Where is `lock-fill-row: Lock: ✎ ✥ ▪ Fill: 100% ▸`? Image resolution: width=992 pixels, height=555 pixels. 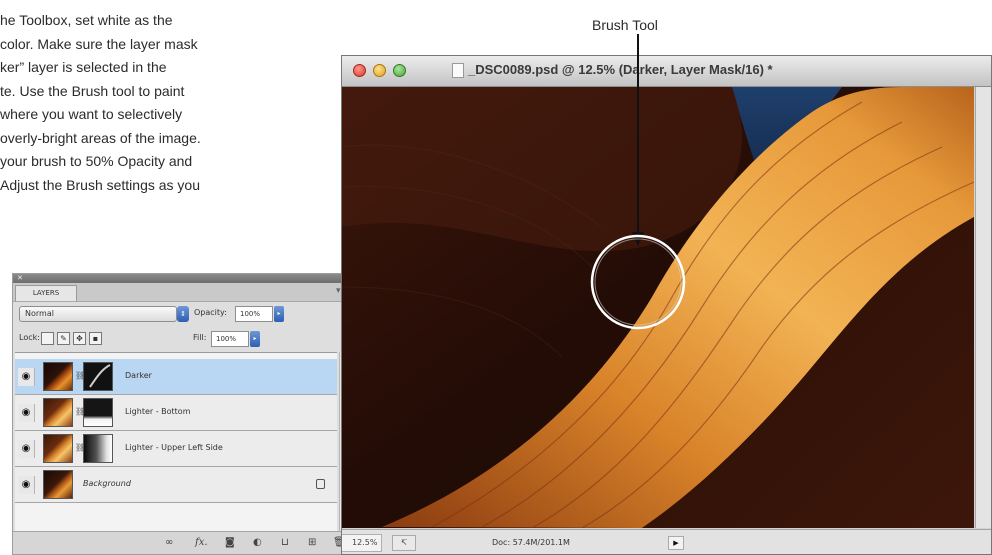
lock-fill-row: Lock: ✎ ✥ ▪ Fill: 100% ▸ is located at coordinates (183, 339).